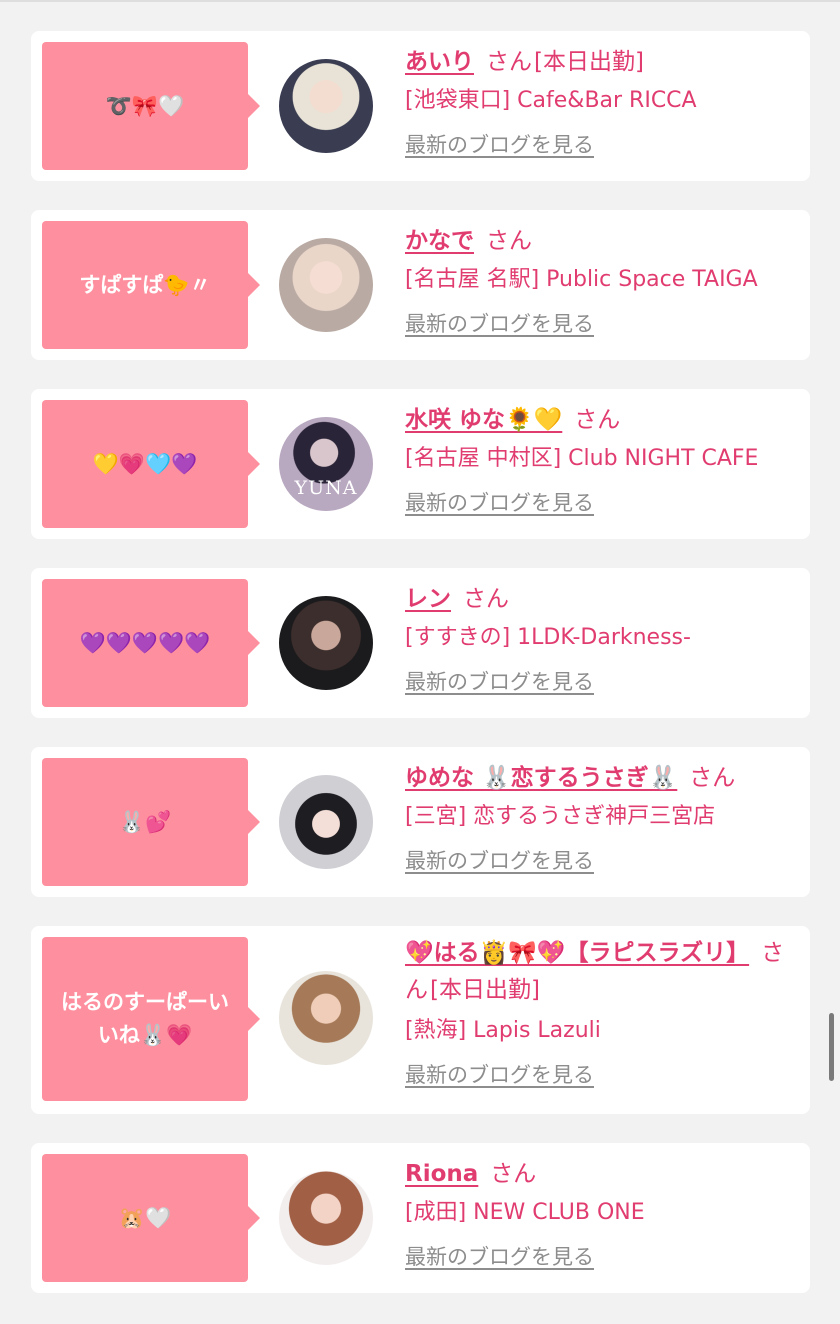  Describe the element at coordinates (145, 1217) in the screenshot. I see `comment-text: 🐹🤍` at that location.